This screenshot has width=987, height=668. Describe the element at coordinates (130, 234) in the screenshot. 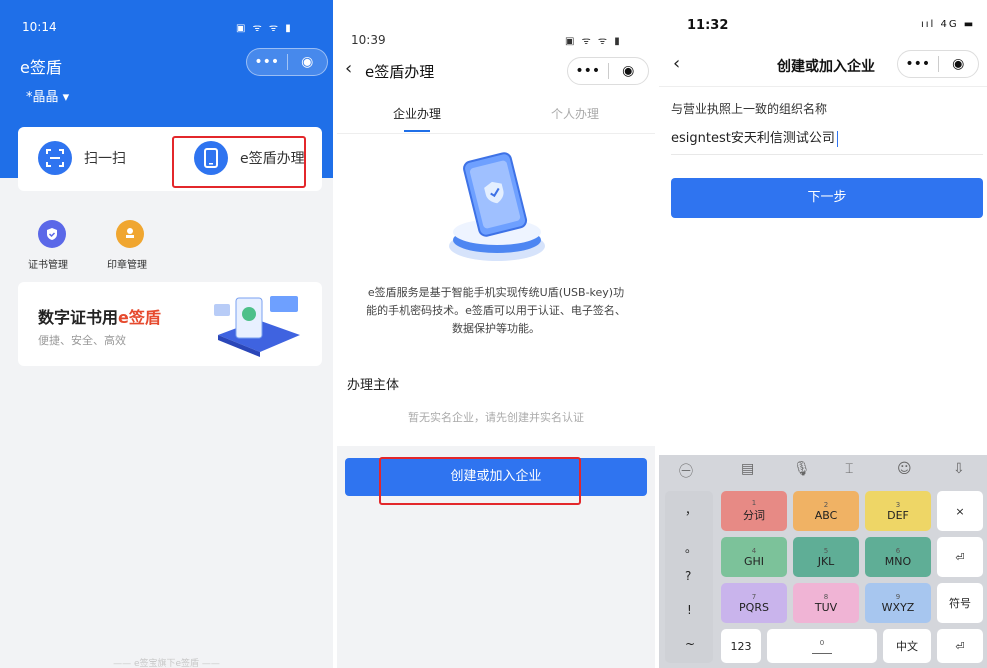

I see `seal-icon` at that location.